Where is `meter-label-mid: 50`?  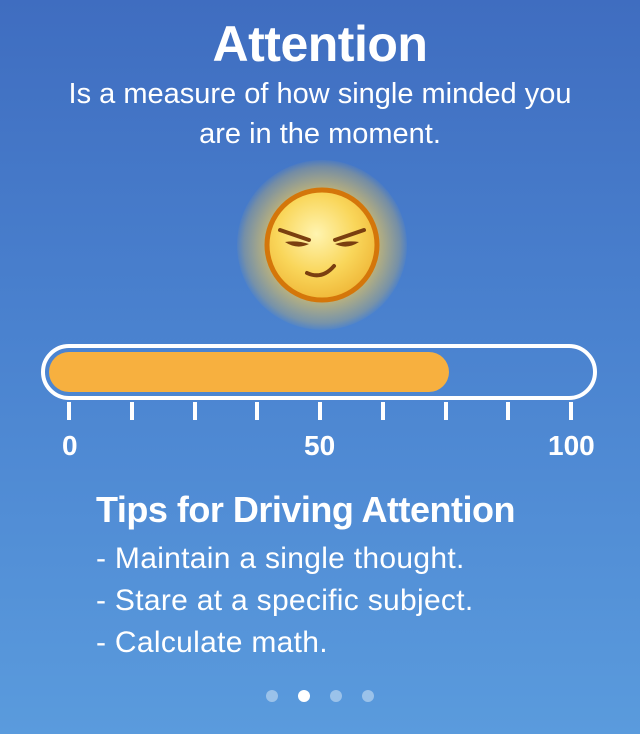
meter-label-mid: 50 is located at coordinates (320, 445).